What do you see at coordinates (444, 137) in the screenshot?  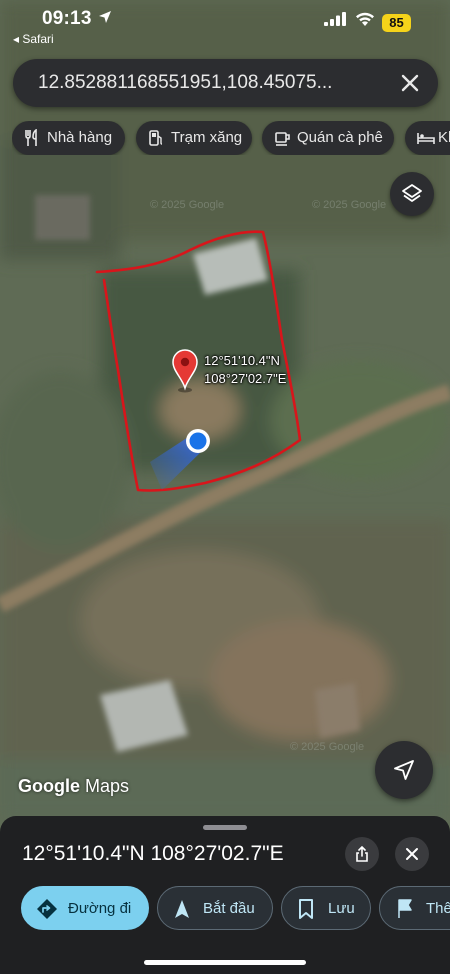 I see `chip-label: Kh` at bounding box center [444, 137].